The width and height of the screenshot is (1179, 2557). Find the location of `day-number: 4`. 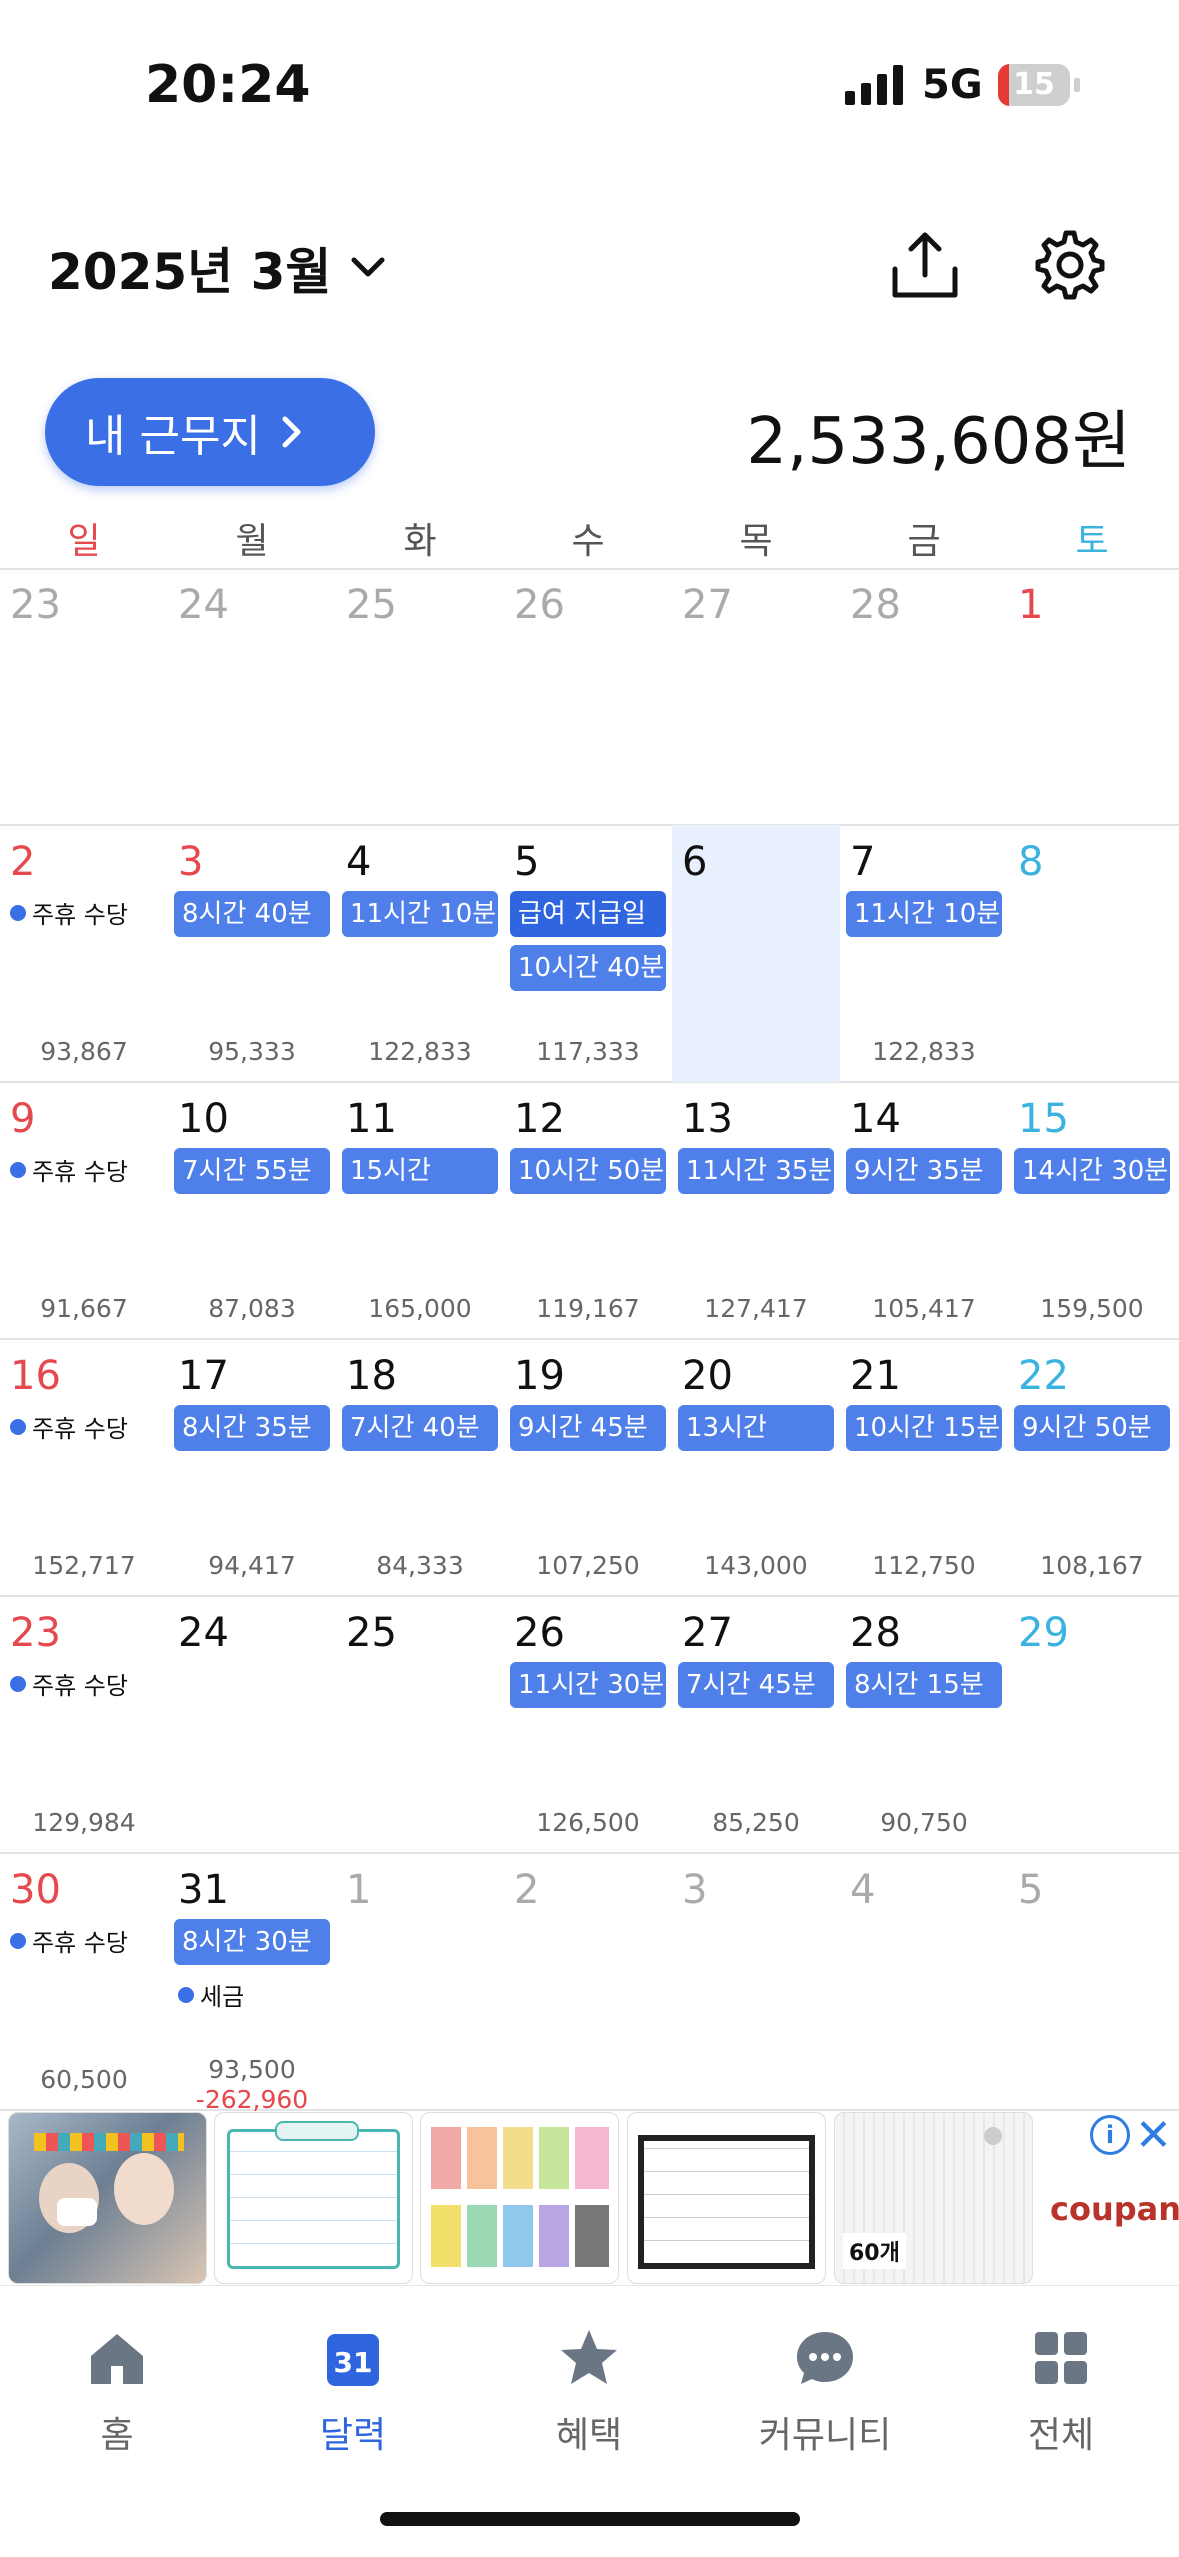

day-number: 4 is located at coordinates (359, 862).